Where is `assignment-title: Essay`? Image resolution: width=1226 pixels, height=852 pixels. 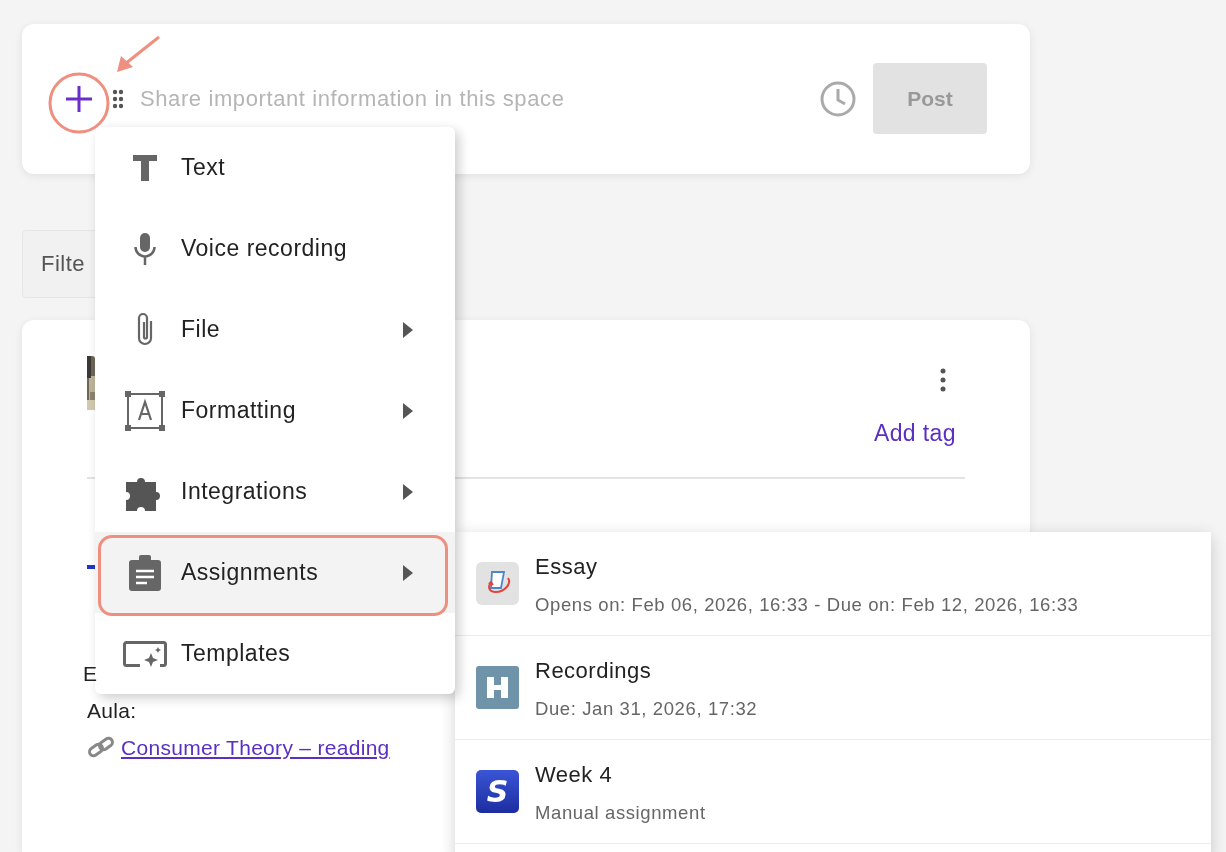
assignment-title: Essay is located at coordinates (567, 567).